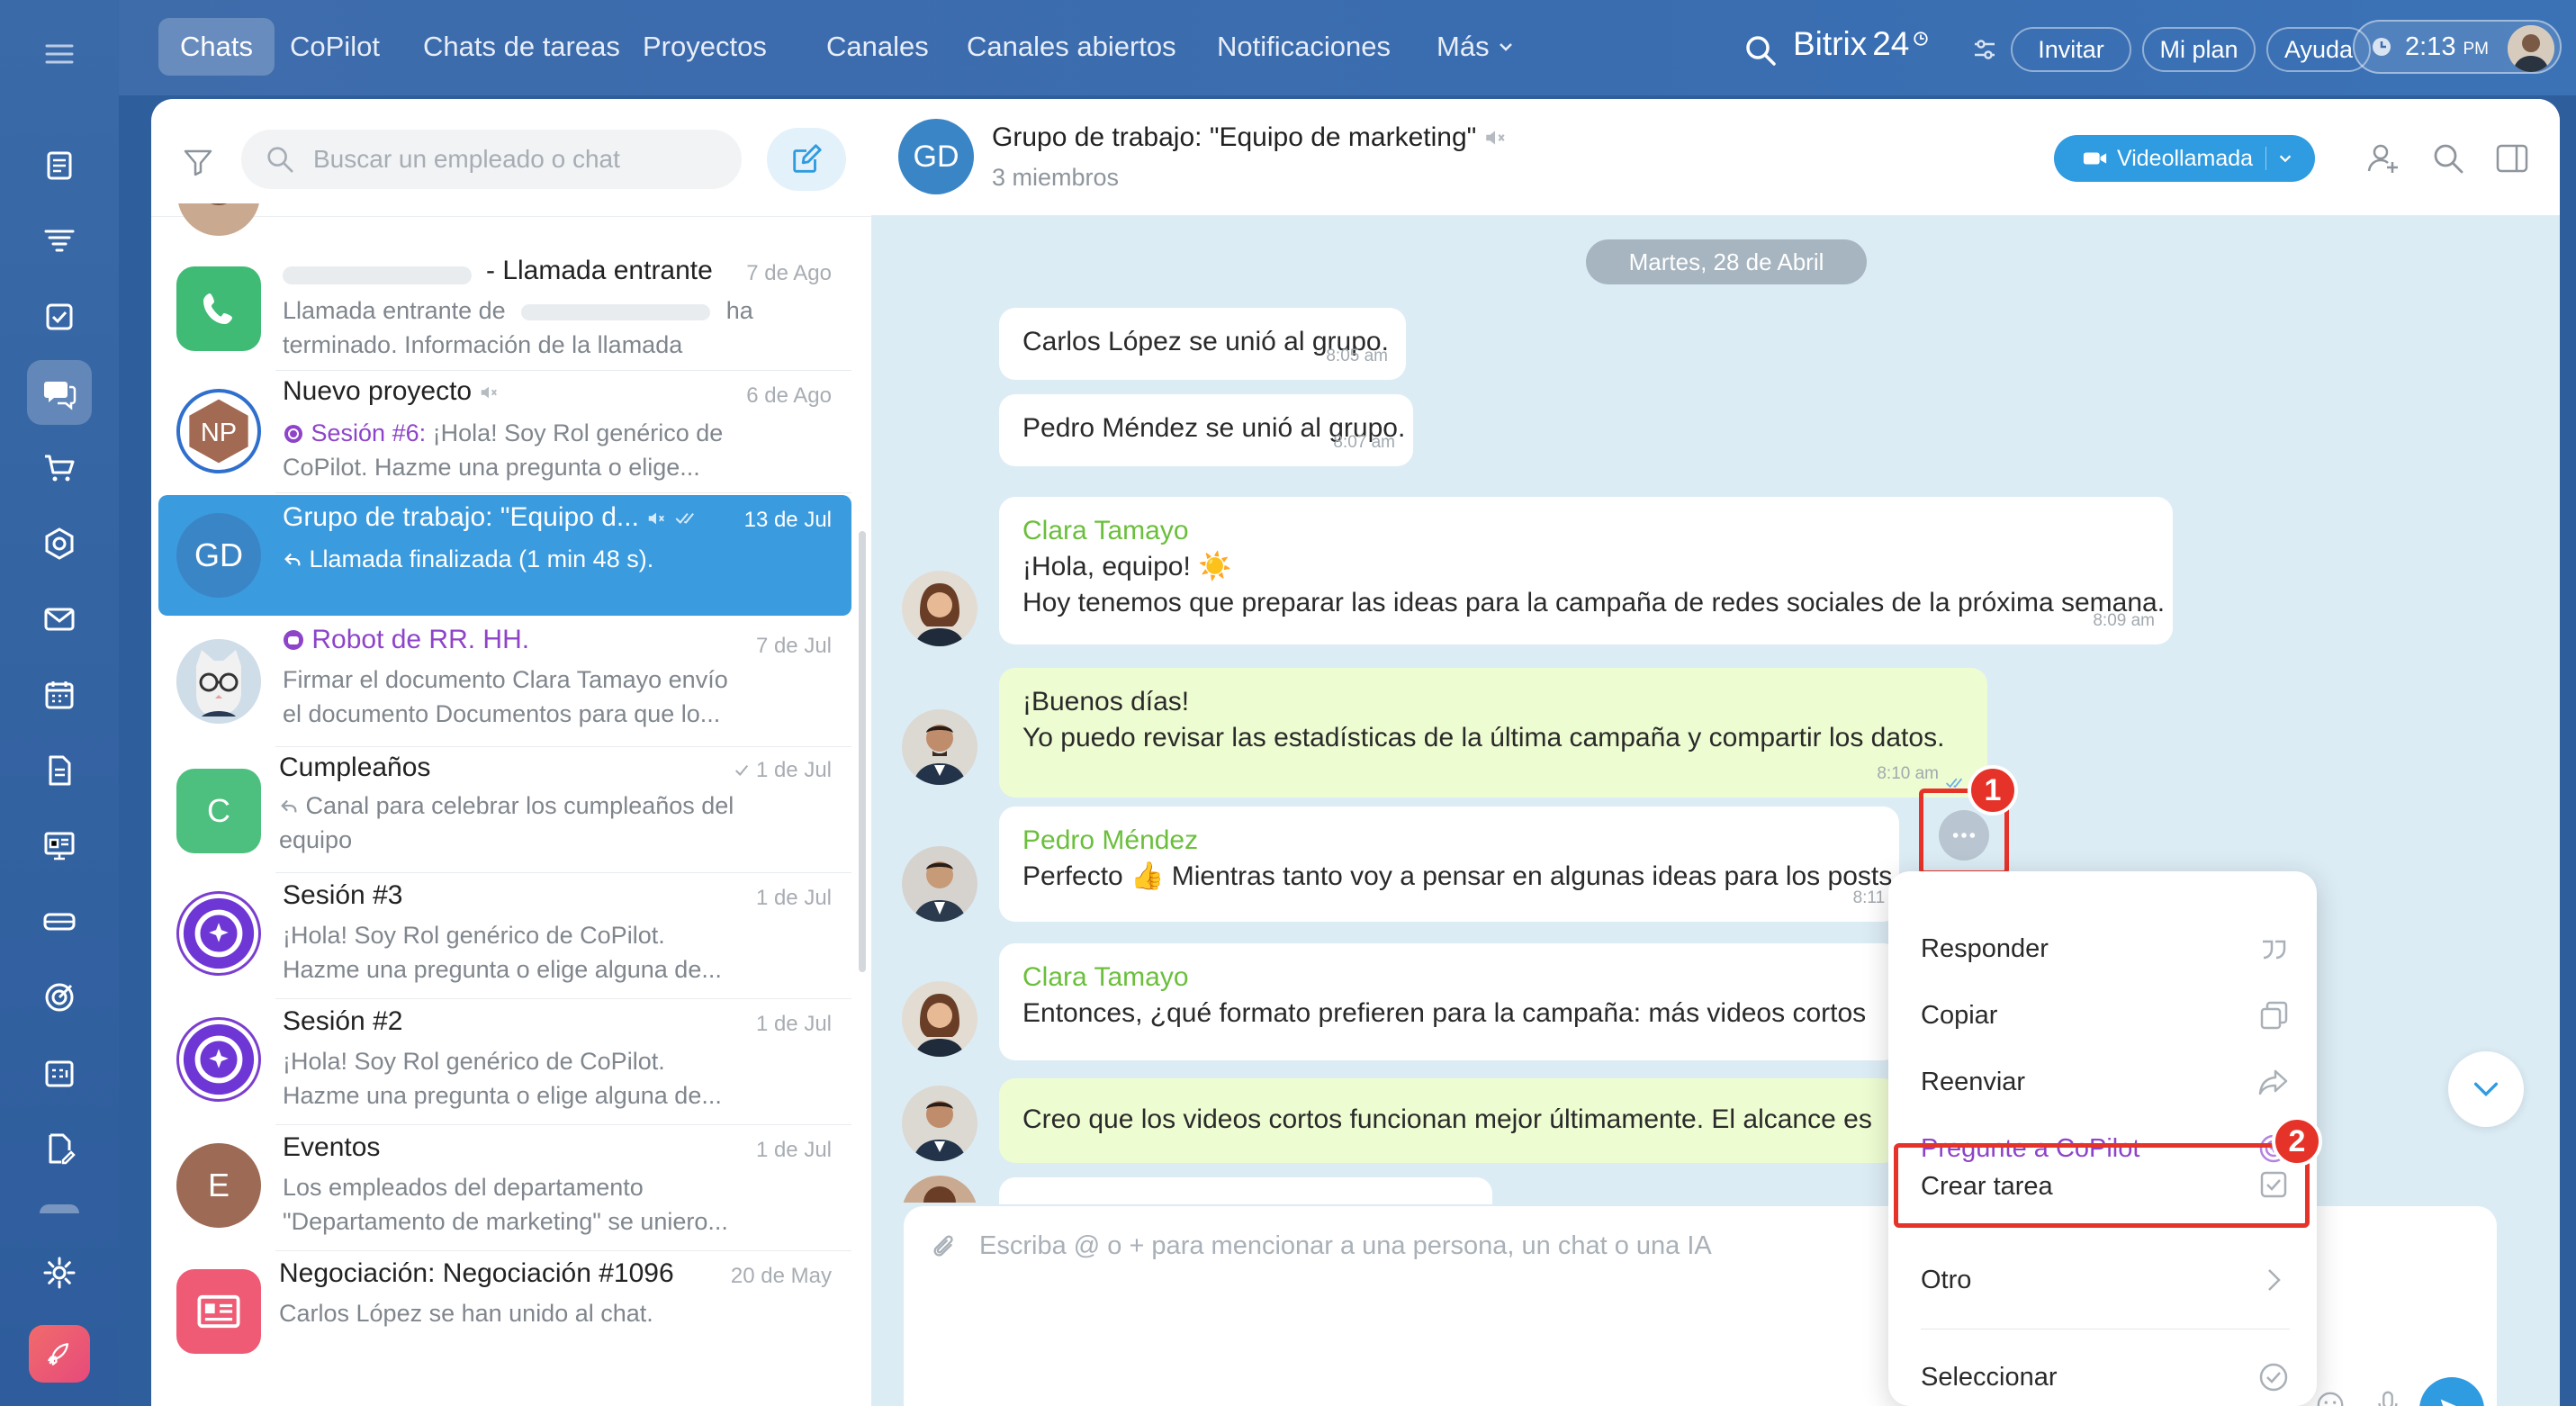  I want to click on tab-canales: Canales, so click(877, 47).